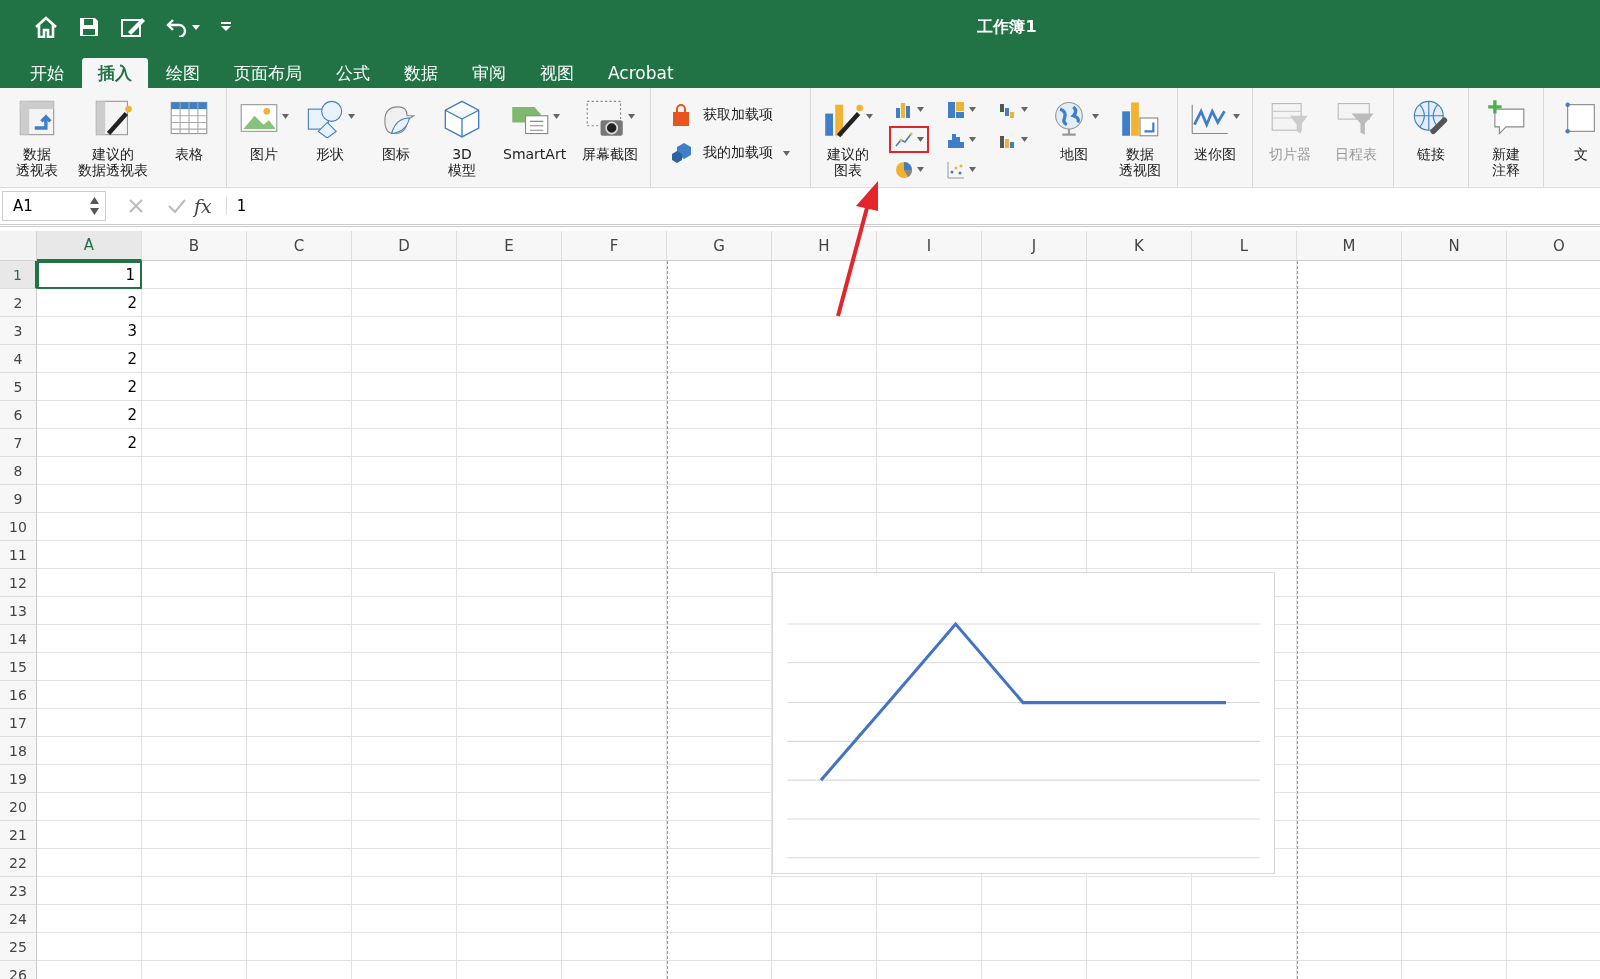 The image size is (1600, 979). What do you see at coordinates (1431, 130) in the screenshot?
I see `ribbon-button: 链接` at bounding box center [1431, 130].